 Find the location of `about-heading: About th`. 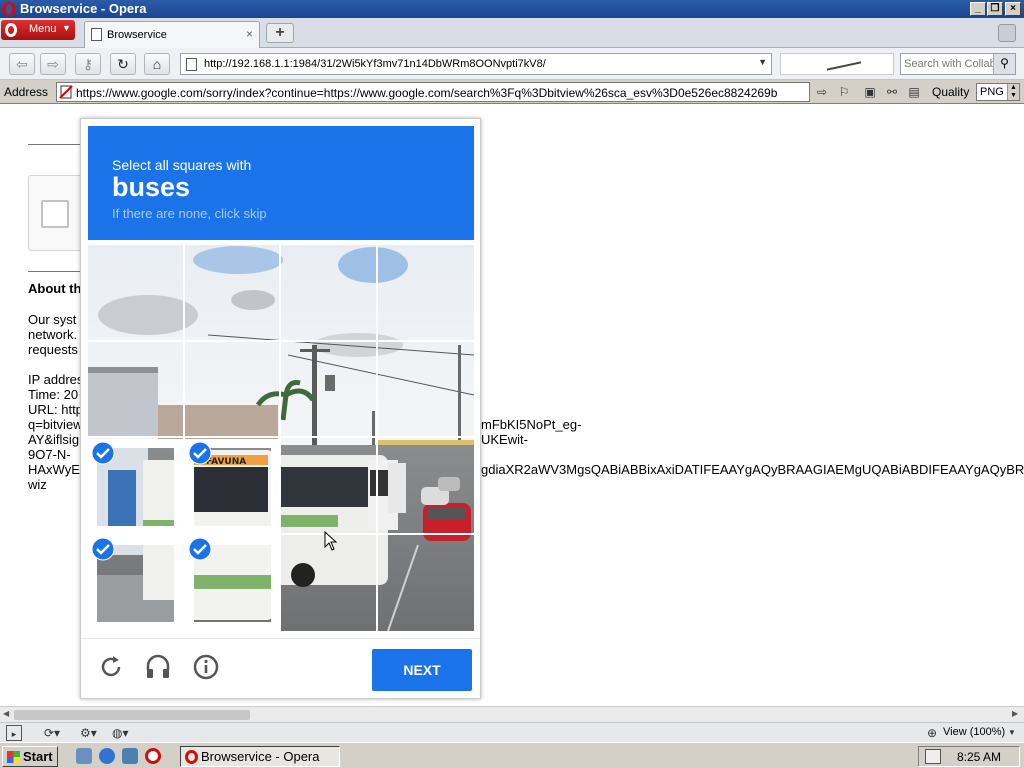

about-heading: About th is located at coordinates (55, 288).